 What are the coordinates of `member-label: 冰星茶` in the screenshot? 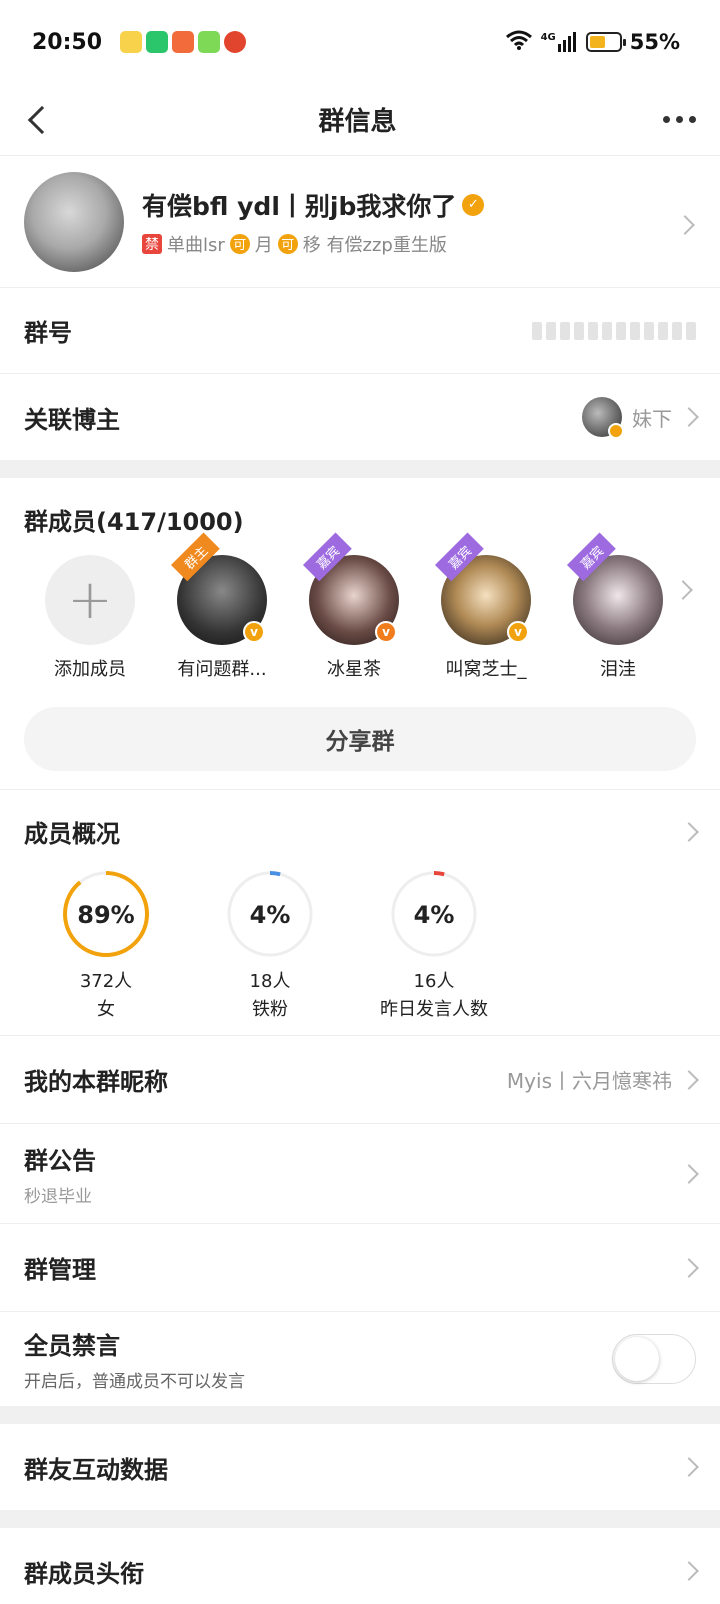 It's located at (354, 669).